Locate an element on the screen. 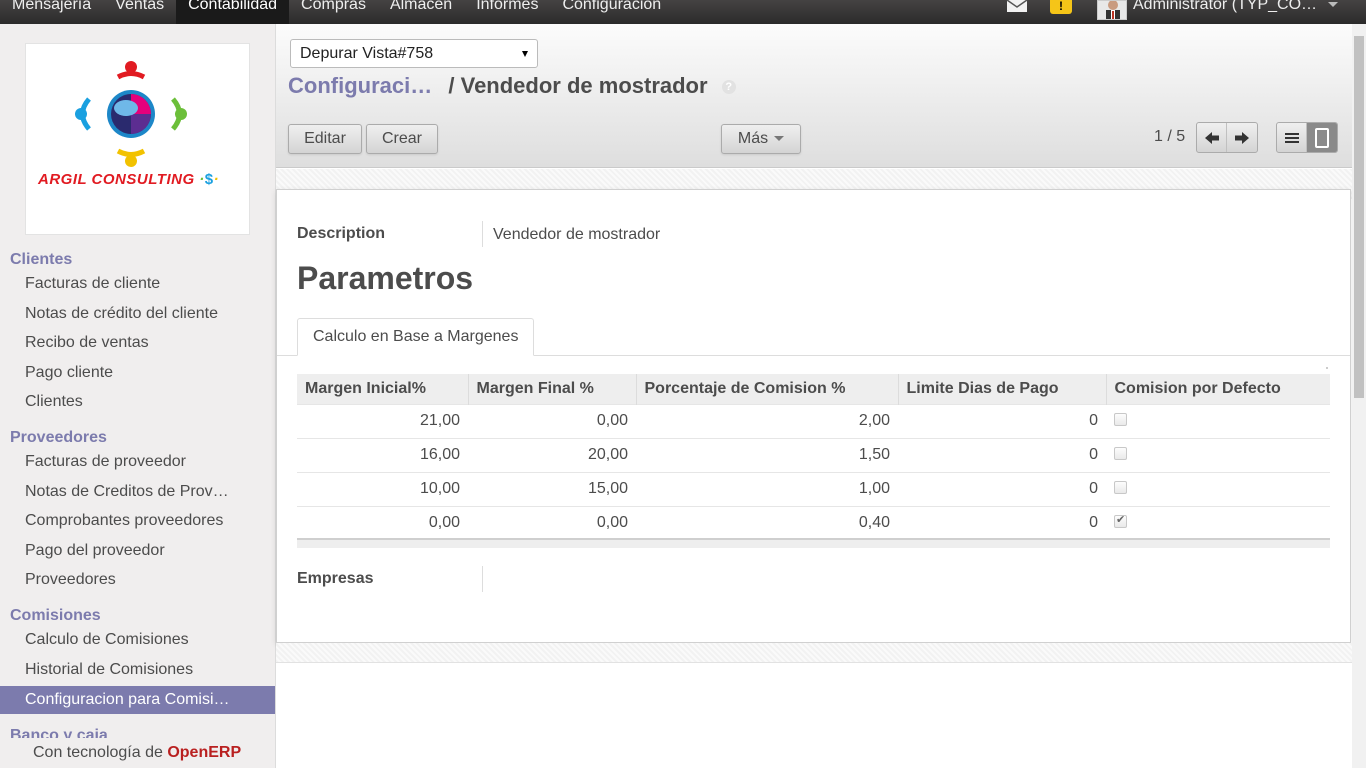 The height and width of the screenshot is (768, 1366). cell-porcentaje: 2,00 is located at coordinates (767, 420).